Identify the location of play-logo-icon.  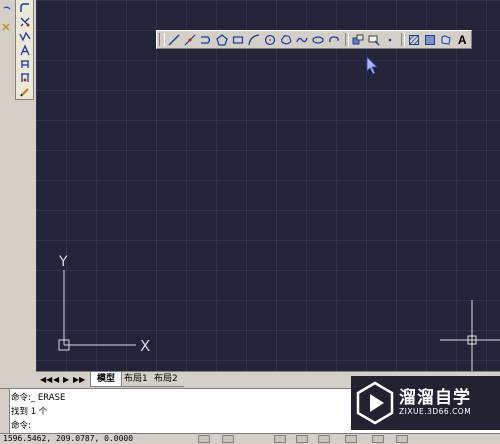
(375, 403).